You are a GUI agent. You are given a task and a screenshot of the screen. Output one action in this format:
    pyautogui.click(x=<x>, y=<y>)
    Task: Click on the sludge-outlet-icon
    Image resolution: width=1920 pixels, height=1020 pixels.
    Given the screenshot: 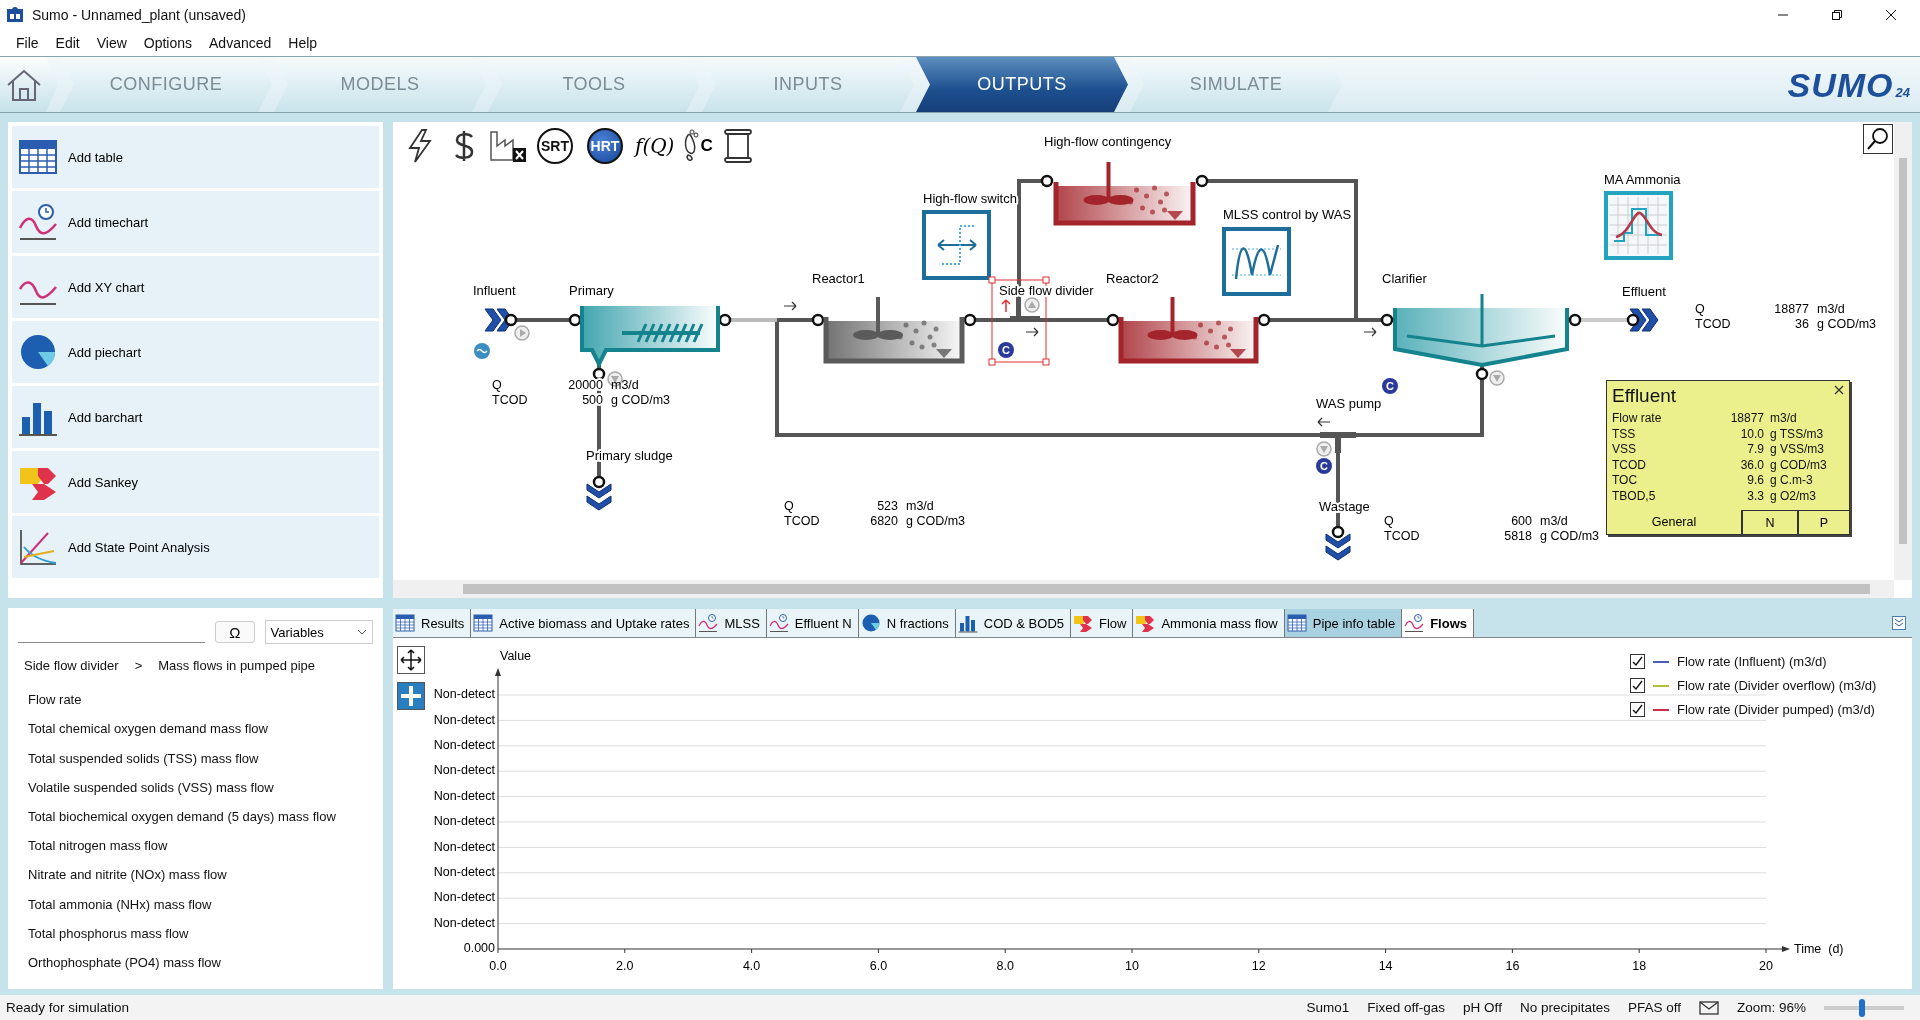 What is the action you would take?
    pyautogui.click(x=1338, y=547)
    